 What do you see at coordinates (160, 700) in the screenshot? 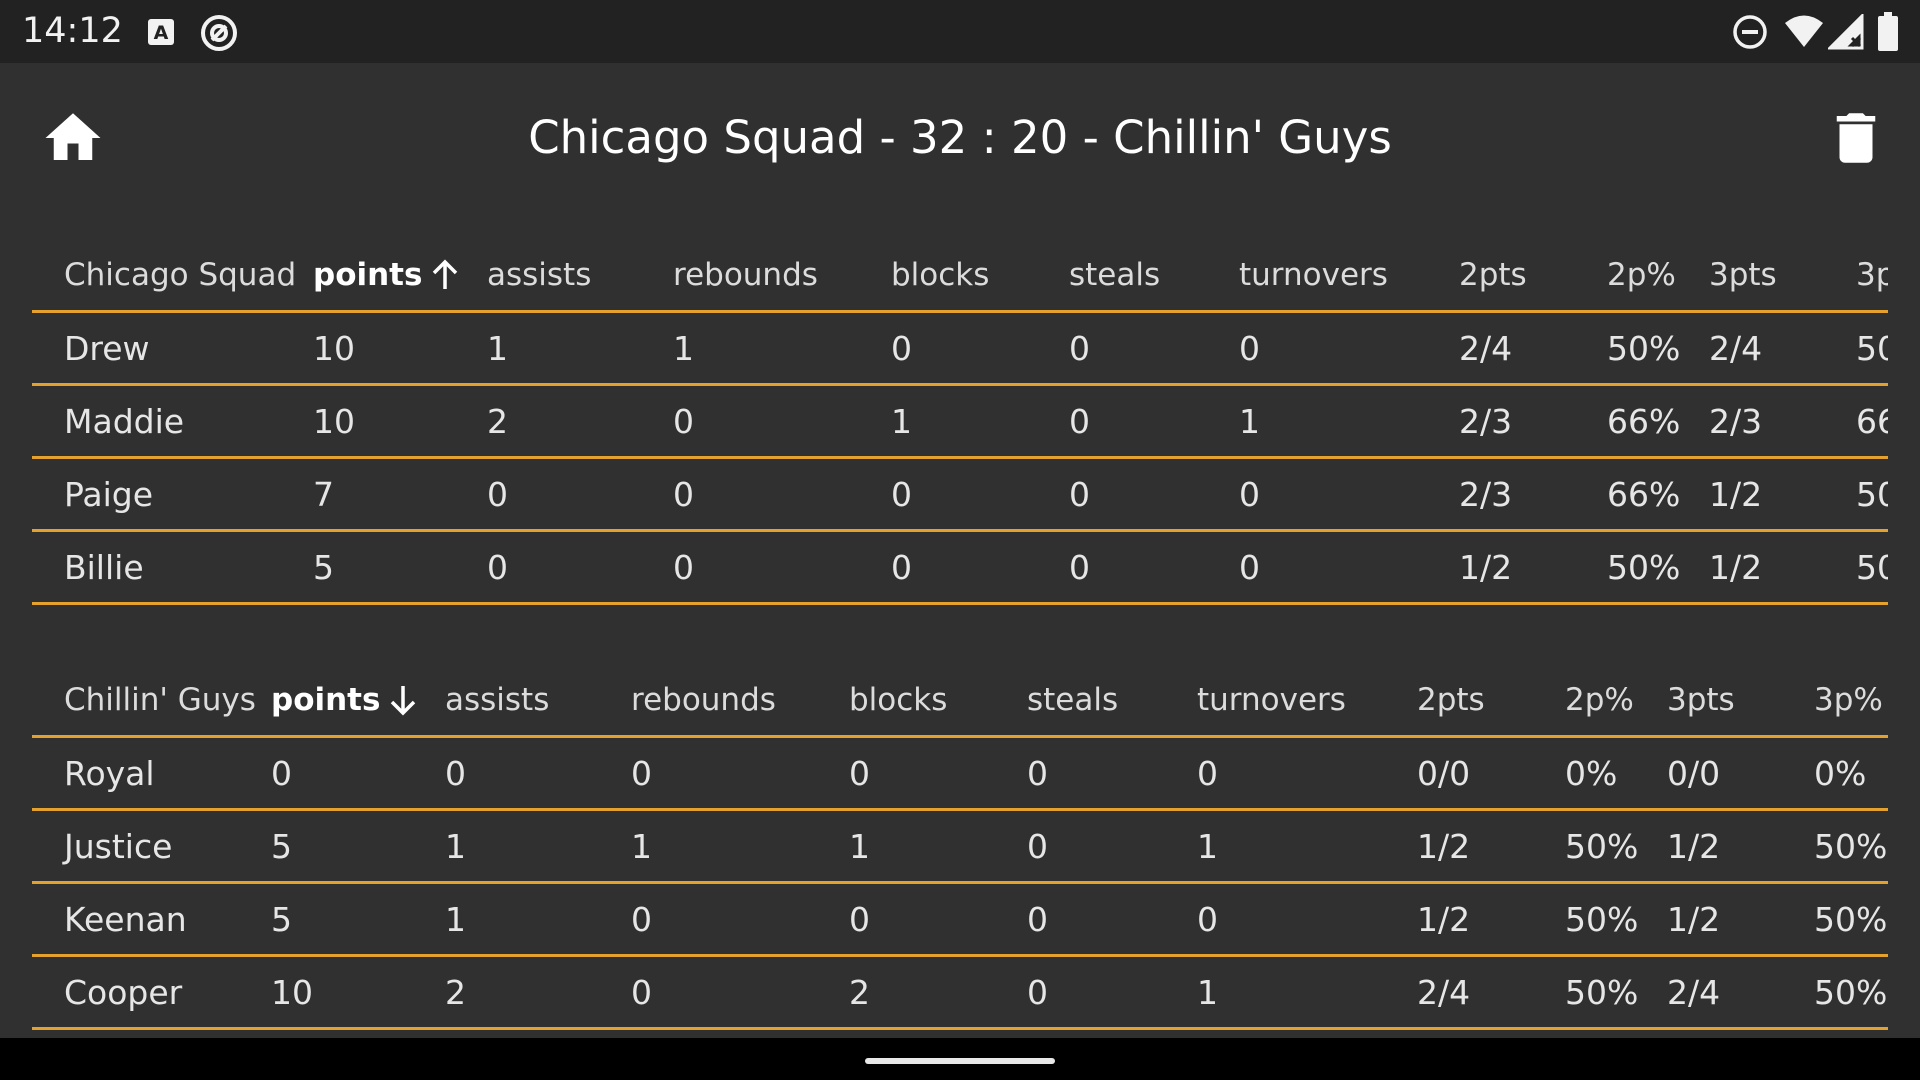
I see `team-name-header: Chillin' Guys` at bounding box center [160, 700].